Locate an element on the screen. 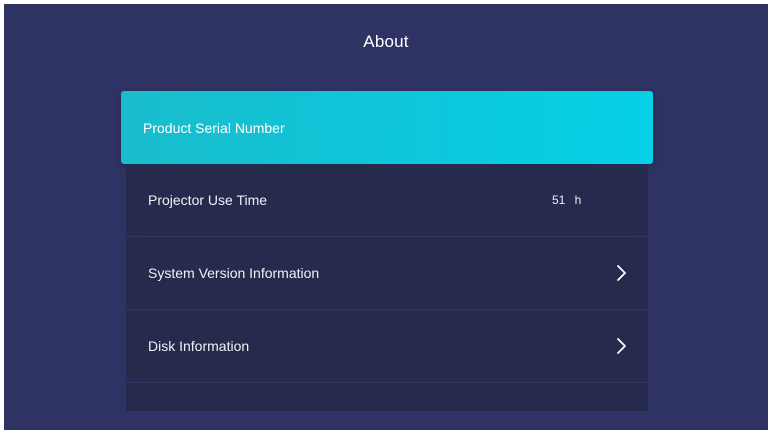 This screenshot has height=434, width=772. menu-item-product-serial-number: Product Serial Number is located at coordinates (387, 127).